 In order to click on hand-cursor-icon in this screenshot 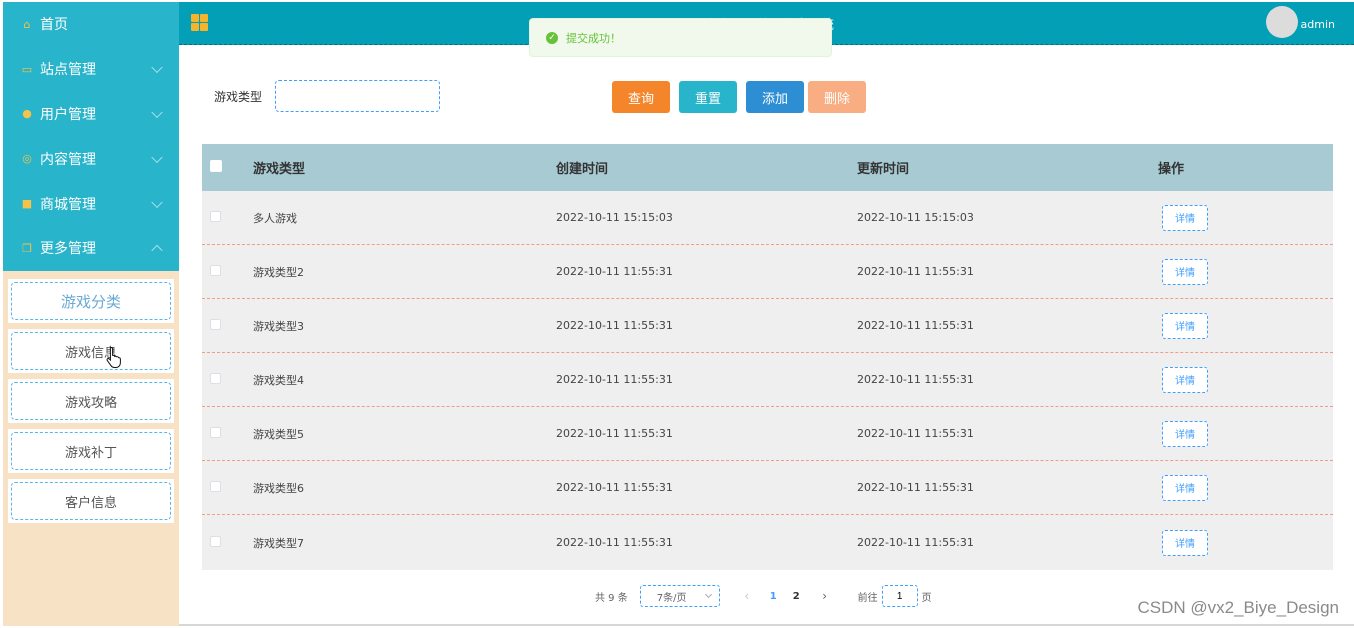, I will do `click(113, 357)`.